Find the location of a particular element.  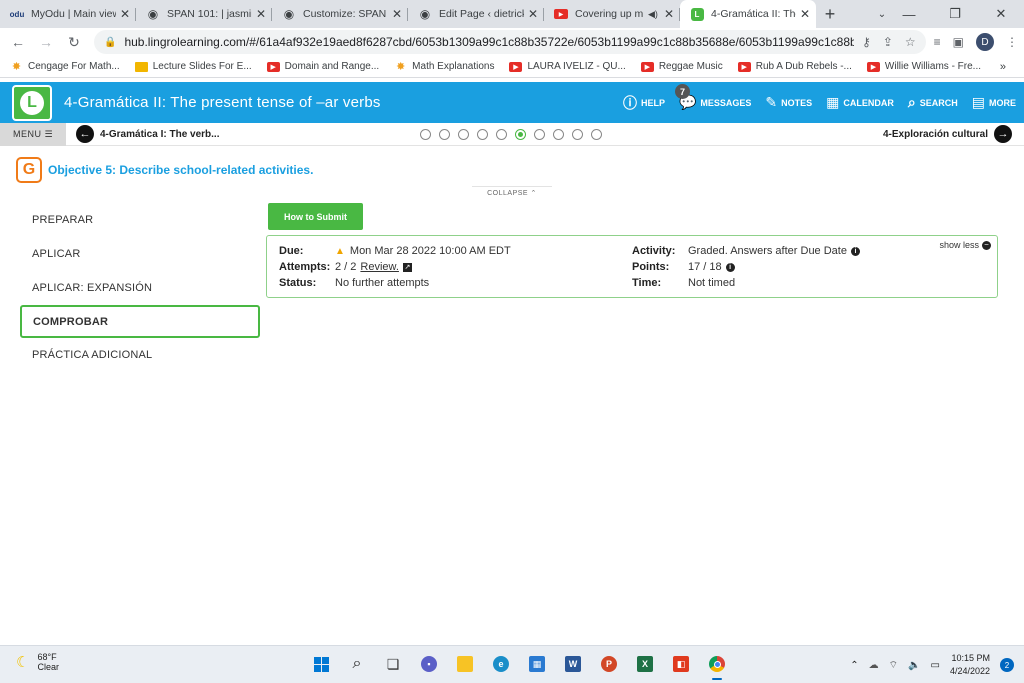

powerpoint-app: P is located at coordinates (609, 664).